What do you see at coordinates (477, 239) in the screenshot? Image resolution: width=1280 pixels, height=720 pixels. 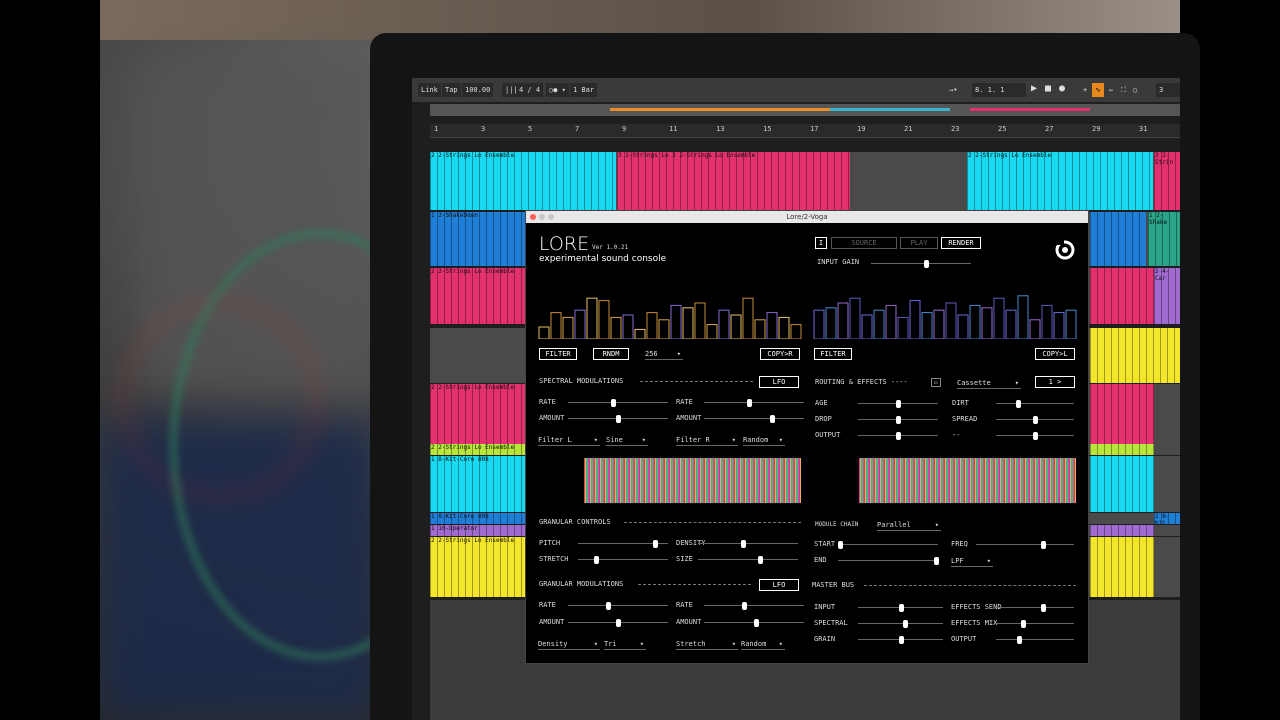 I see `clip: 1 2-ShakeDown` at bounding box center [477, 239].